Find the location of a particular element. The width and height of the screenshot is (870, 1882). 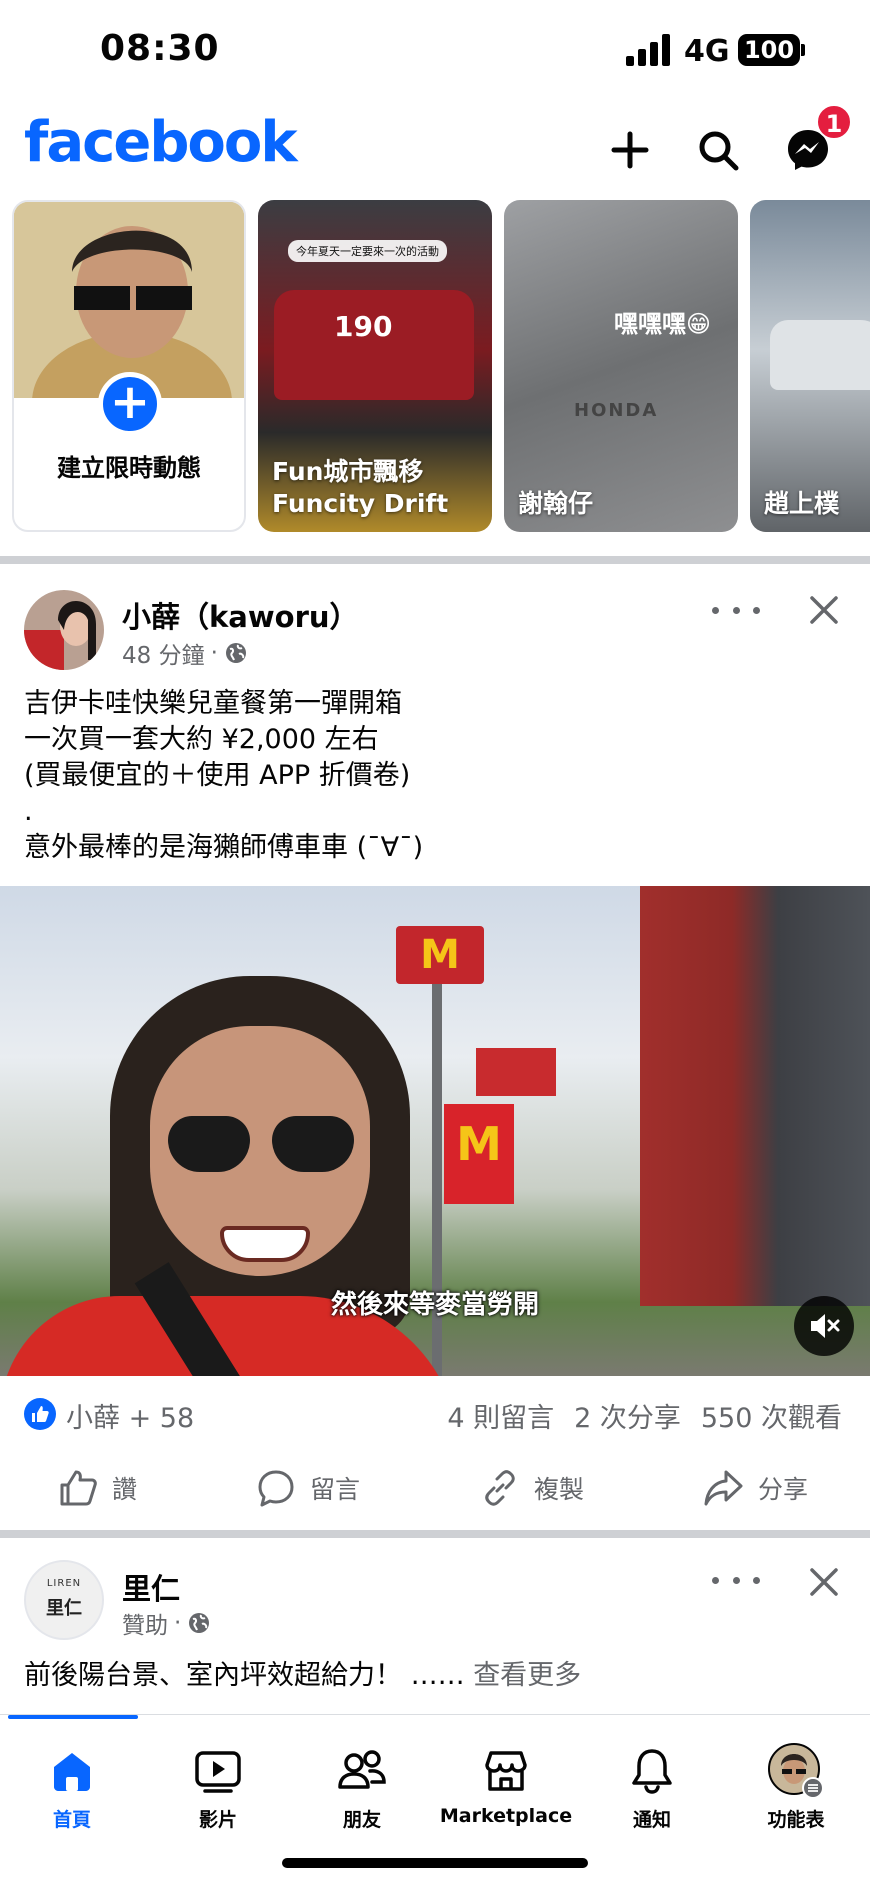

battery-tip is located at coordinates (803, 50).